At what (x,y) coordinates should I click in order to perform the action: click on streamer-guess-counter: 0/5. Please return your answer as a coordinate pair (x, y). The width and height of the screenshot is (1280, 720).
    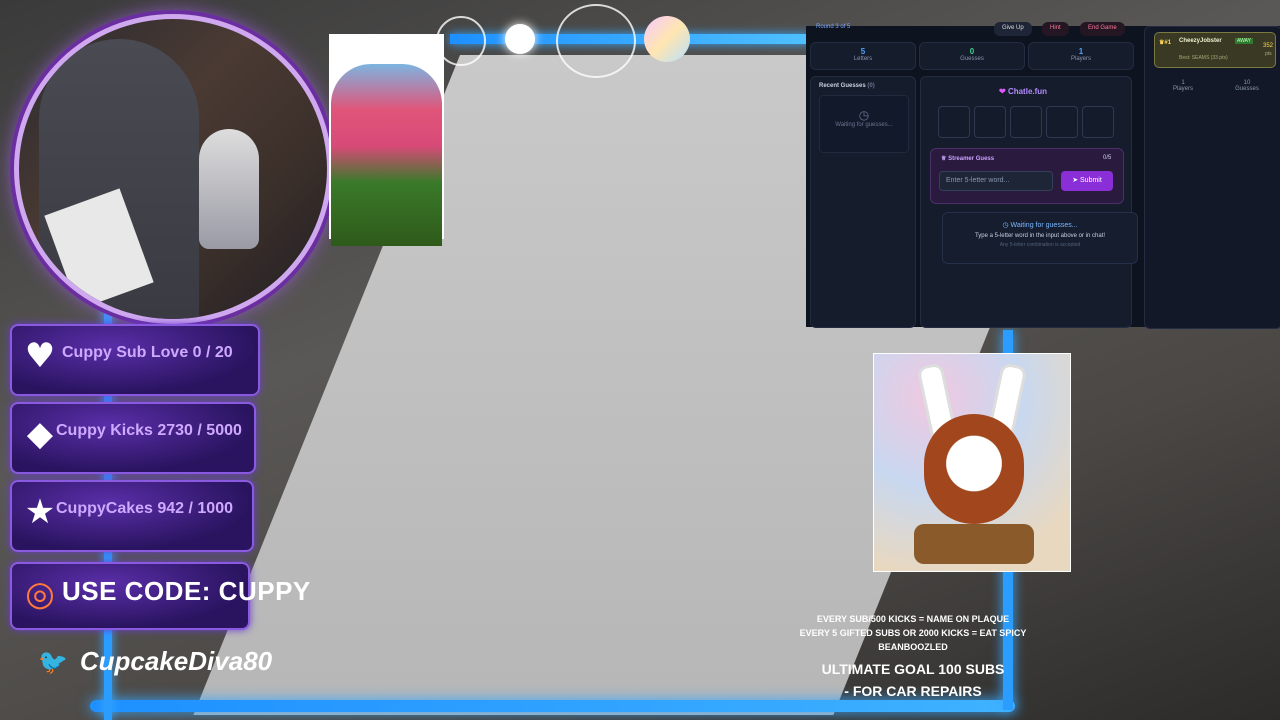
    Looking at the image, I should click on (1107, 158).